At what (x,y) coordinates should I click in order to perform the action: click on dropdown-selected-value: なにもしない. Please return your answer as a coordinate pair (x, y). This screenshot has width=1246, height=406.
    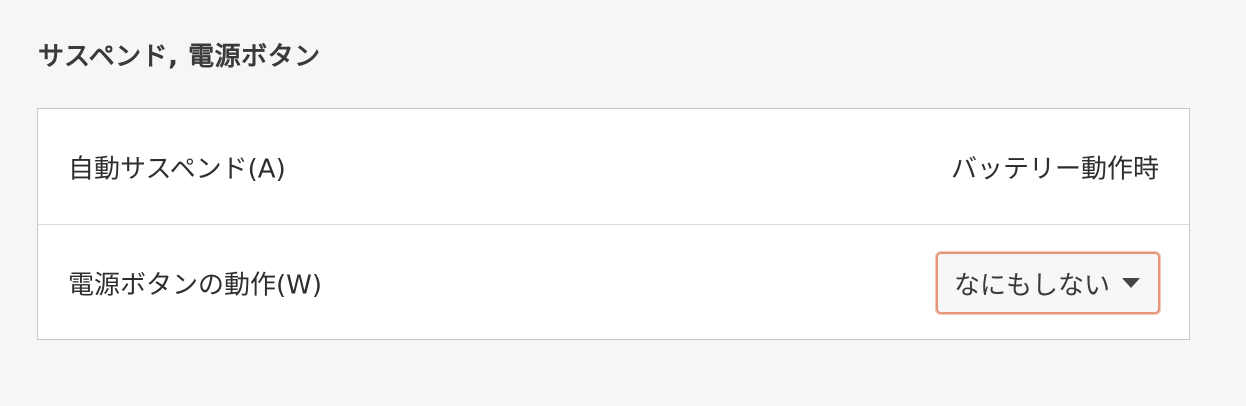
    Looking at the image, I should click on (1031, 285).